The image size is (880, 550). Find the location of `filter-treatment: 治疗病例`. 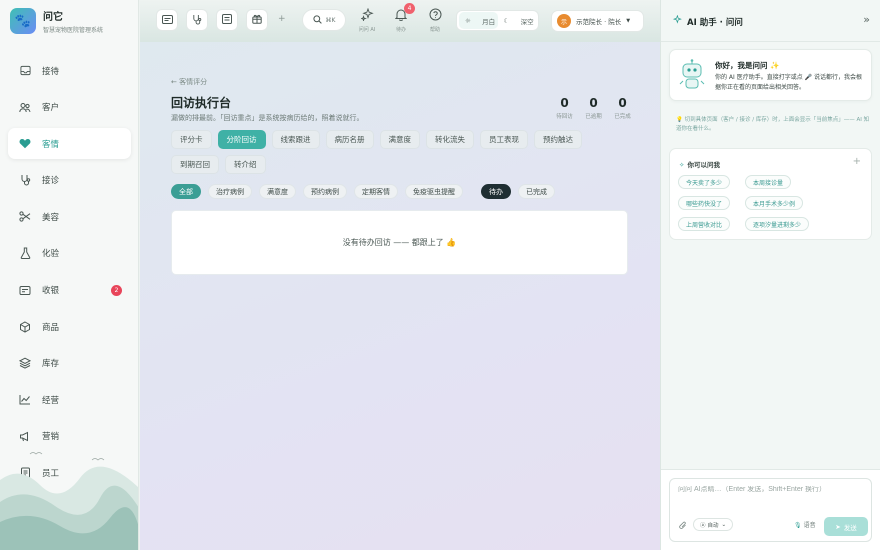

filter-treatment: 治疗病例 is located at coordinates (230, 191).